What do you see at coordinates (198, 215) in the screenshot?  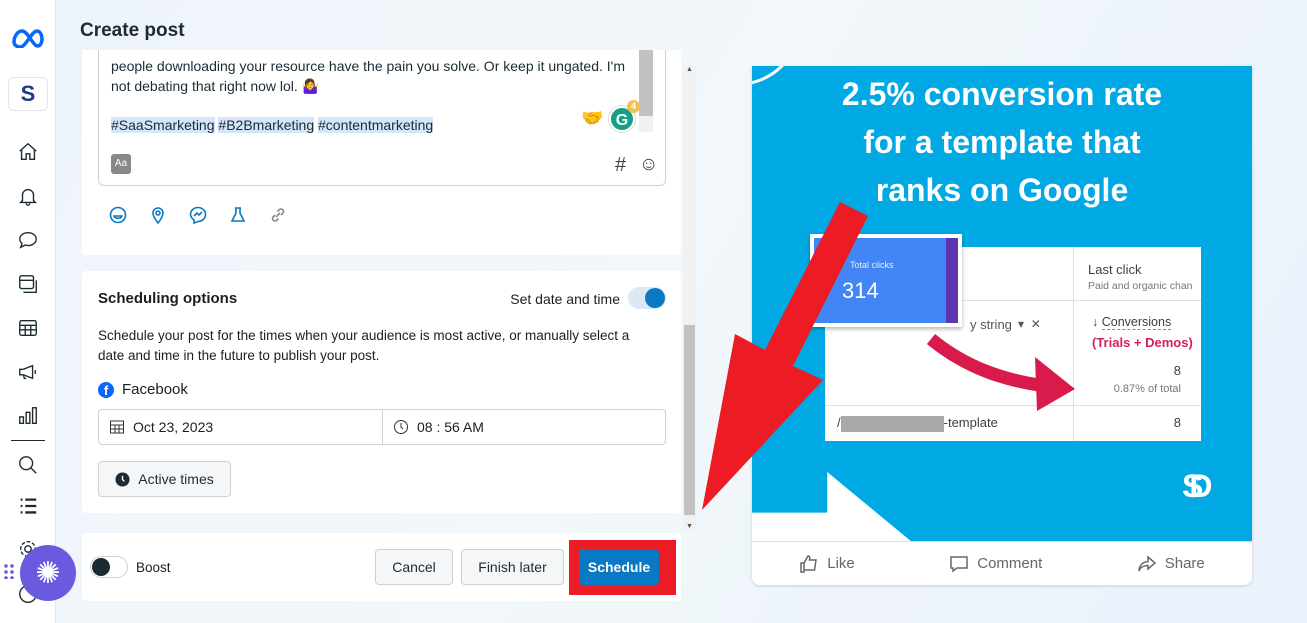 I see `messenger-icon` at bounding box center [198, 215].